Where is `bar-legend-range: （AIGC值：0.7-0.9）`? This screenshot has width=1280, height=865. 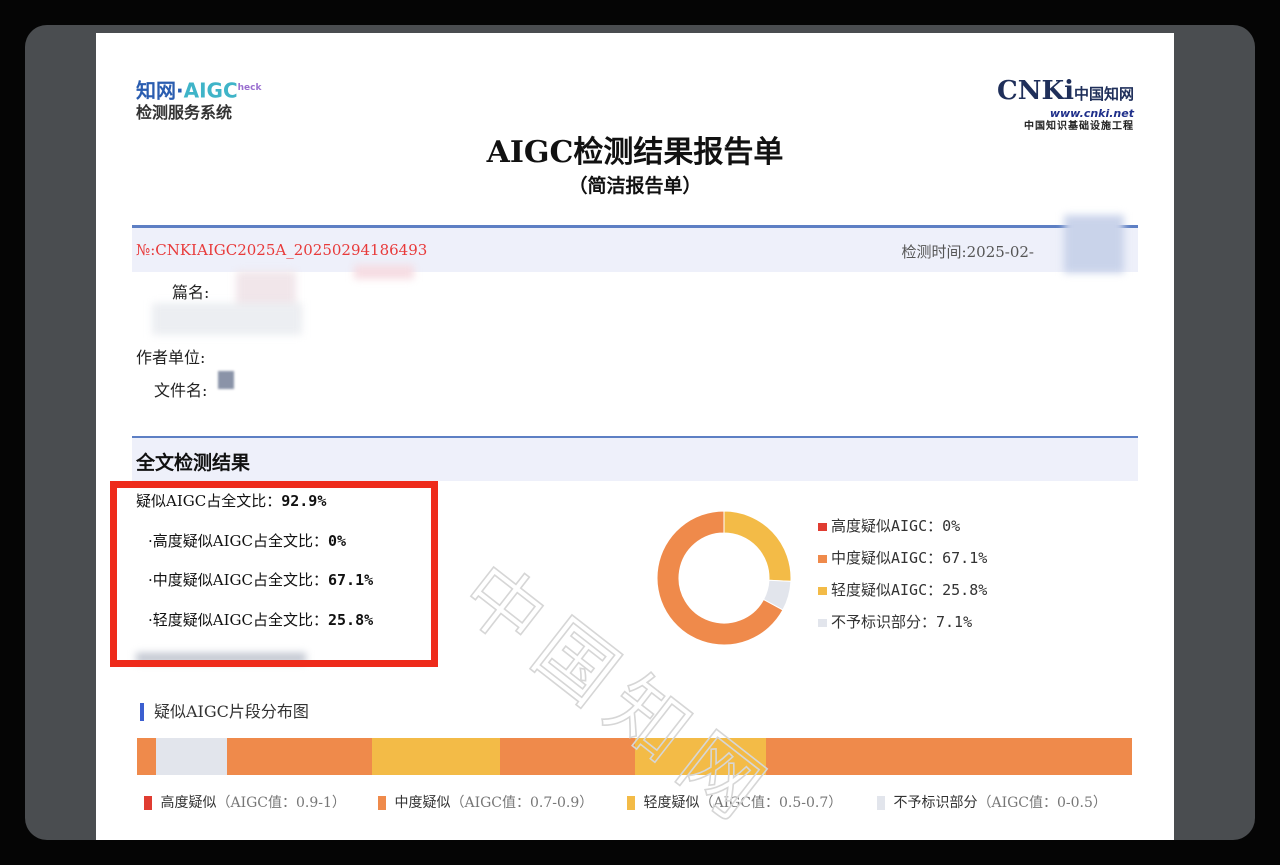 bar-legend-range: （AIGC值：0.7-0.9） is located at coordinates (522, 803).